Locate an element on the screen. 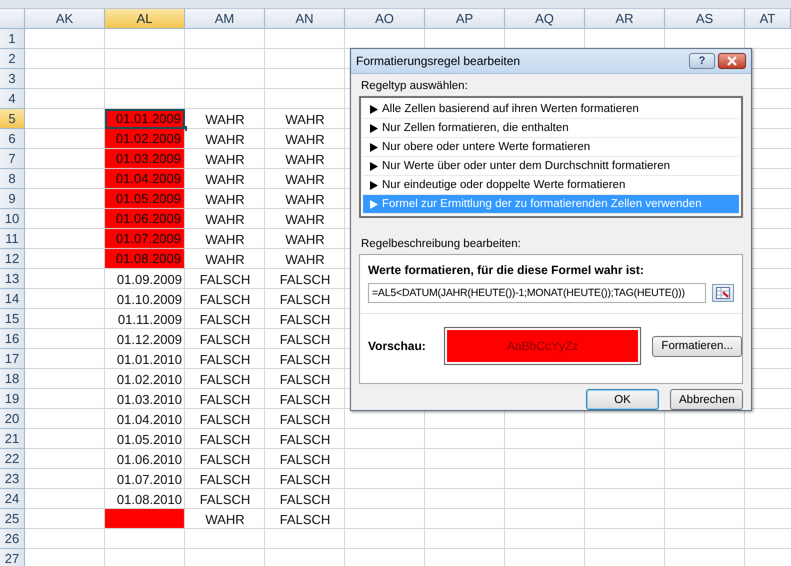 The image size is (791, 566). column-header: AM is located at coordinates (225, 19).